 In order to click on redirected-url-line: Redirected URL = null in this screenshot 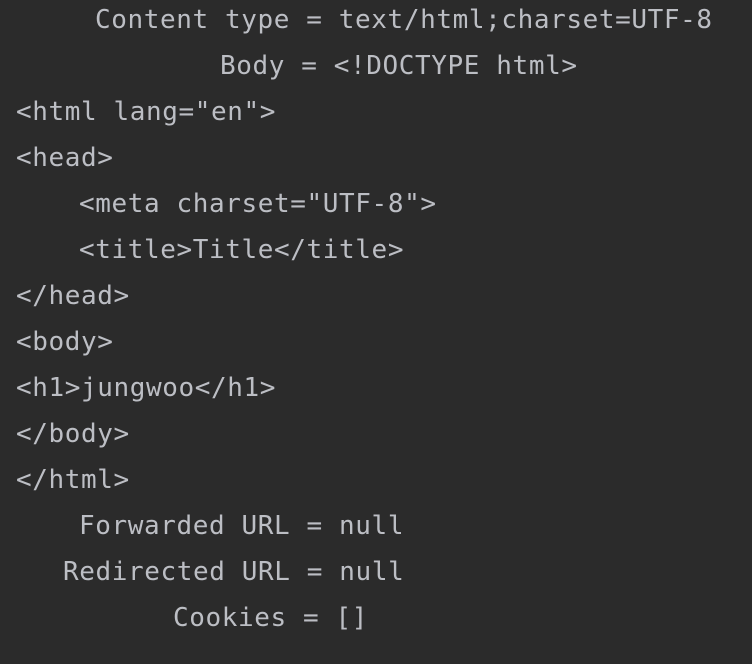, I will do `click(234, 572)`.